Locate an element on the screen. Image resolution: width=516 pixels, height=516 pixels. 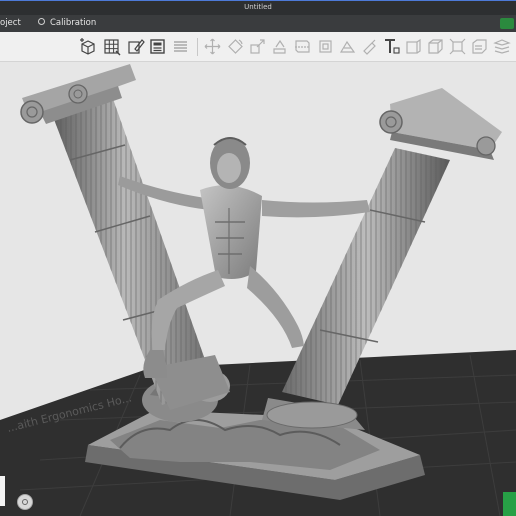
text-icon is located at coordinates (391, 46).